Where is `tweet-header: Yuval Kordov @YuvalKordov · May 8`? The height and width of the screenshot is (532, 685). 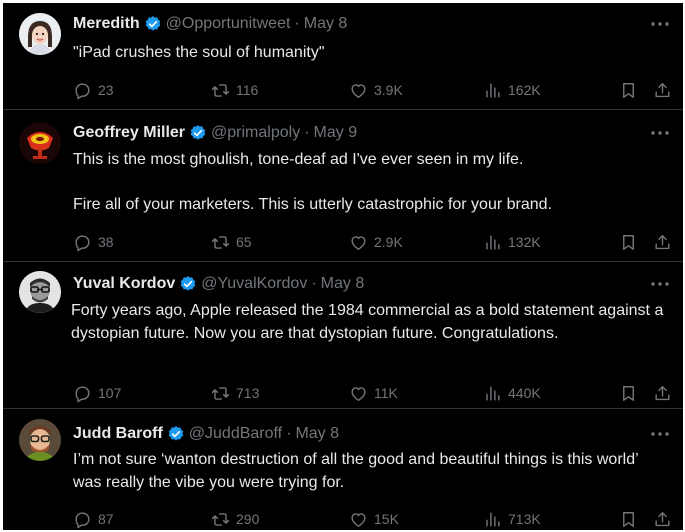 tweet-header: Yuval Kordov @YuvalKordov · May 8 is located at coordinates (218, 284).